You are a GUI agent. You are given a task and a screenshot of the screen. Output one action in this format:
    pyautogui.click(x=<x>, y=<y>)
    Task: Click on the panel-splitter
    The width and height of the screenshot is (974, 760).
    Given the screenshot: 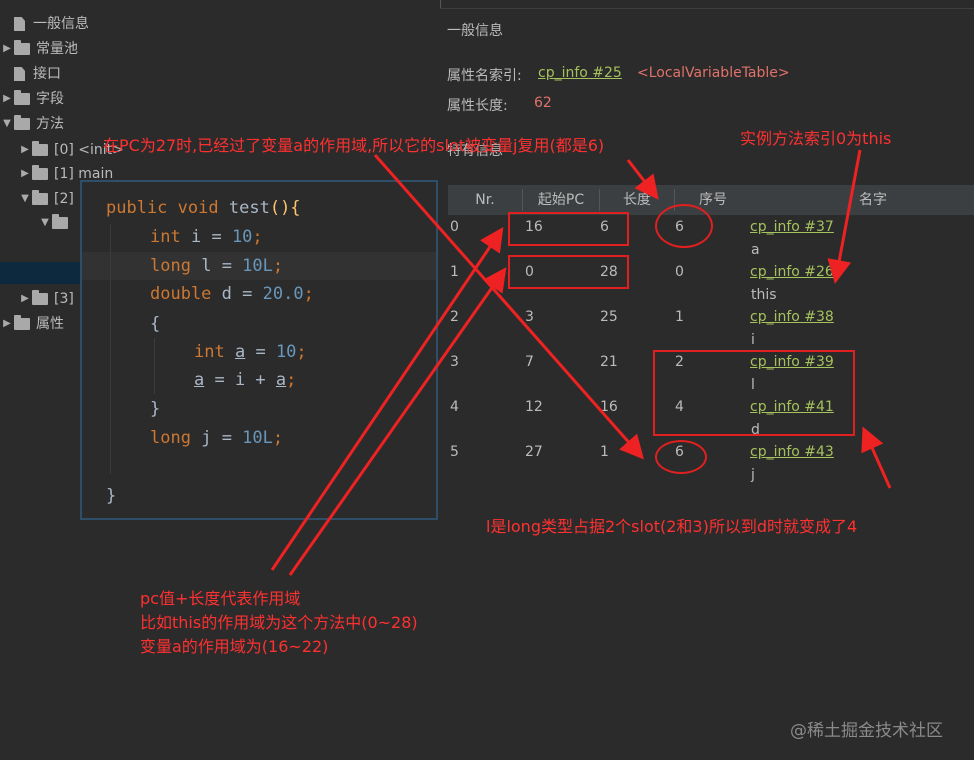 What is the action you would take?
    pyautogui.click(x=440, y=4)
    